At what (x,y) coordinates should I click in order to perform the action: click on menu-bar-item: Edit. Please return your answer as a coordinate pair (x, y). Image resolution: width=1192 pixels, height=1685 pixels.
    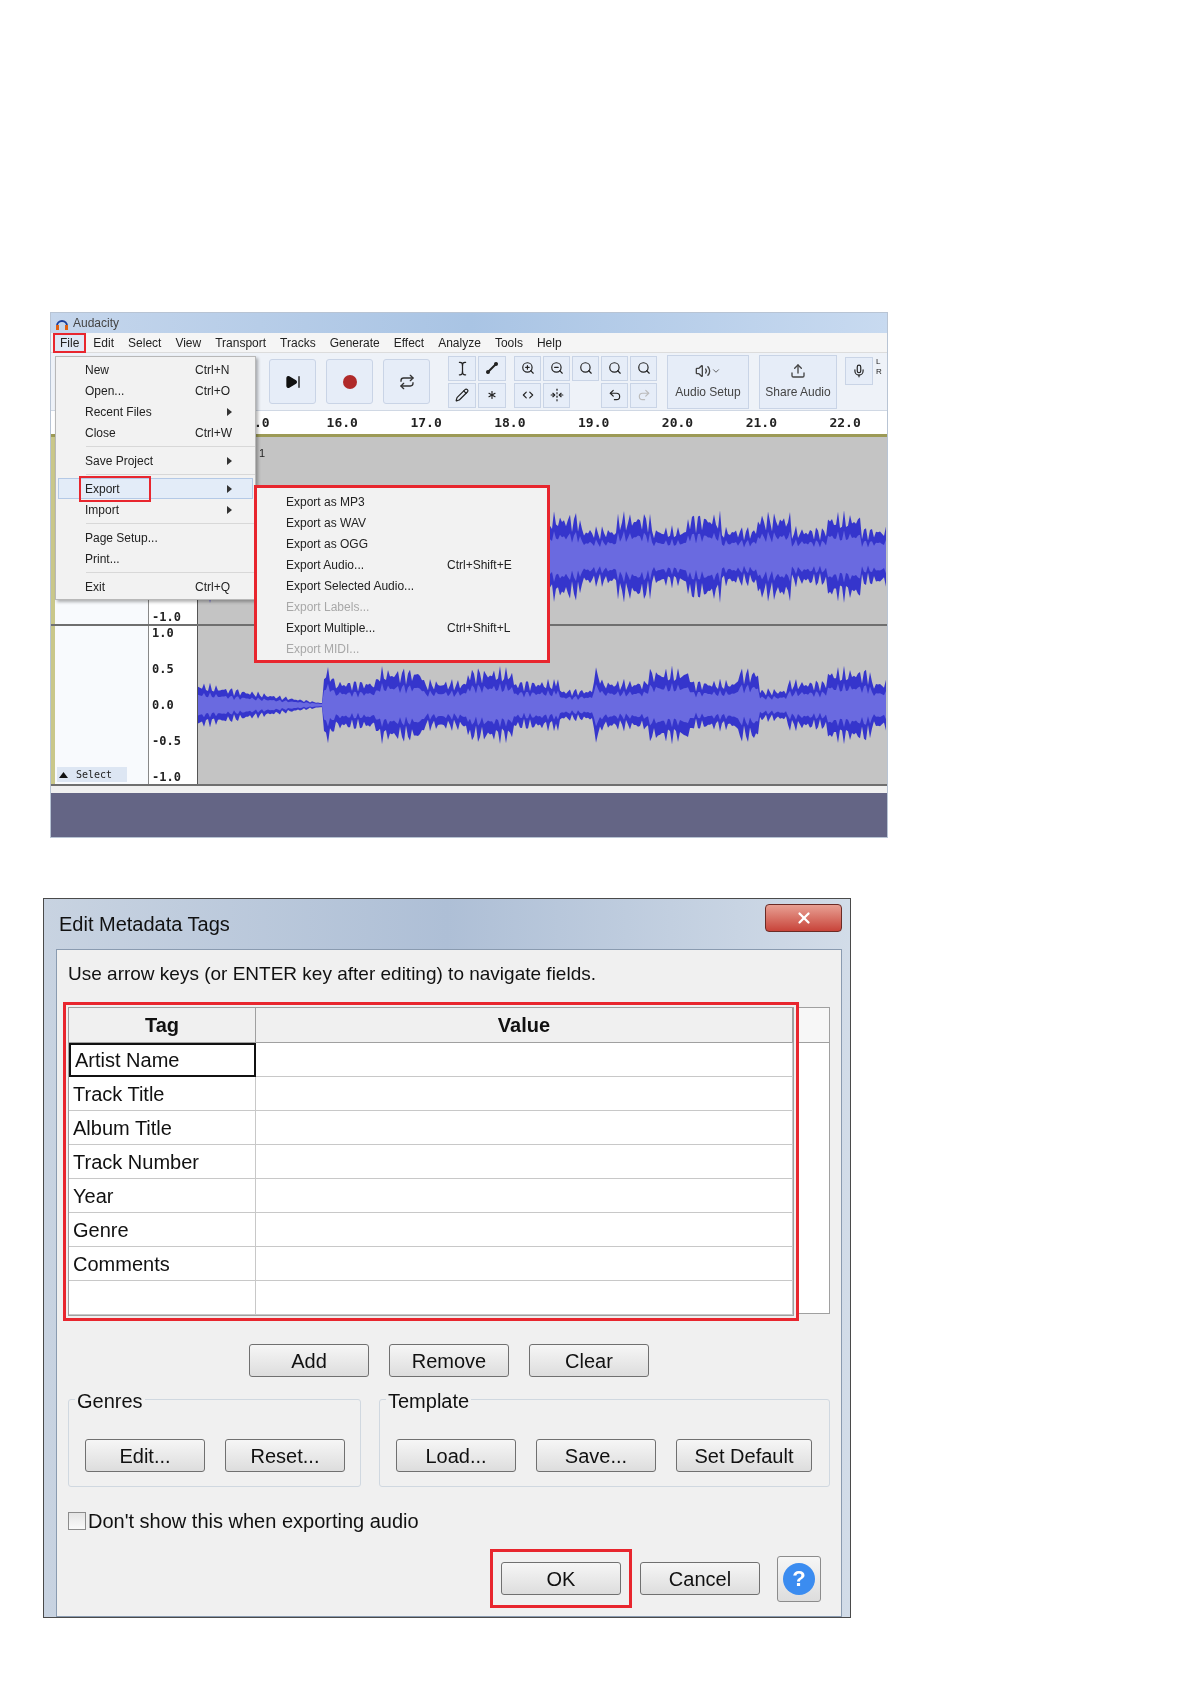
    Looking at the image, I should click on (104, 342).